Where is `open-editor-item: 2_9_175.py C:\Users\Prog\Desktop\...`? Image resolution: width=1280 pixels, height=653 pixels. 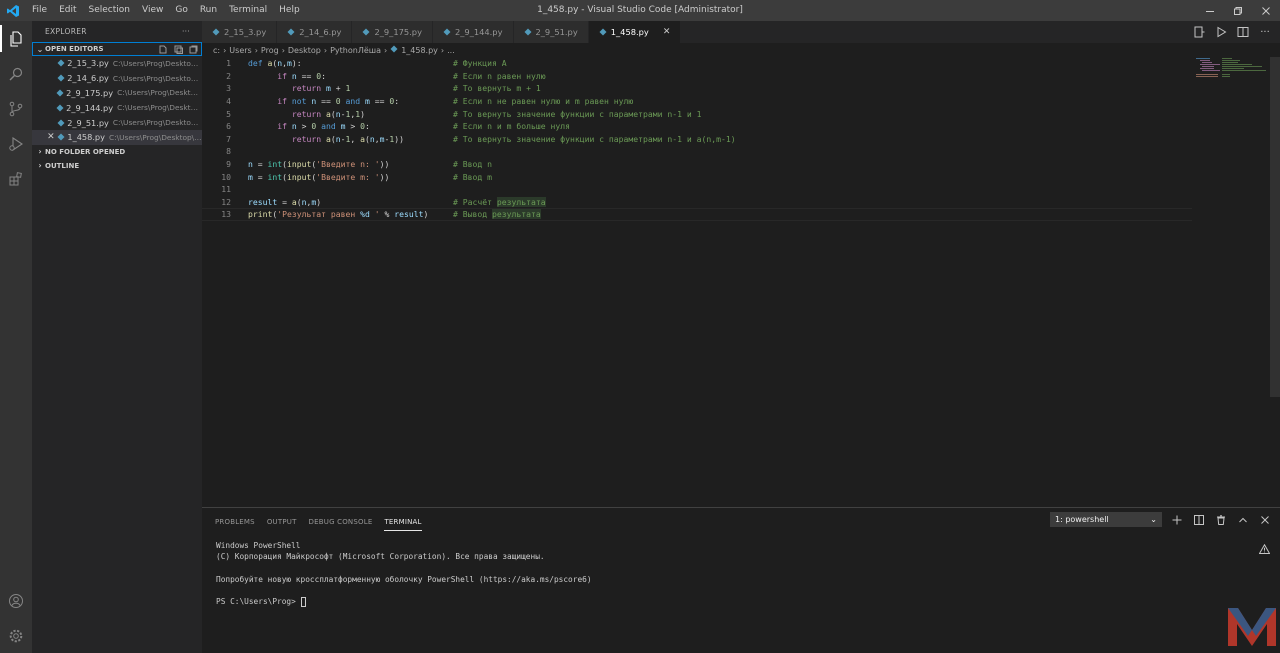 open-editor-item: 2_9_175.py C:\Users\Prog\Desktop\... is located at coordinates (117, 93).